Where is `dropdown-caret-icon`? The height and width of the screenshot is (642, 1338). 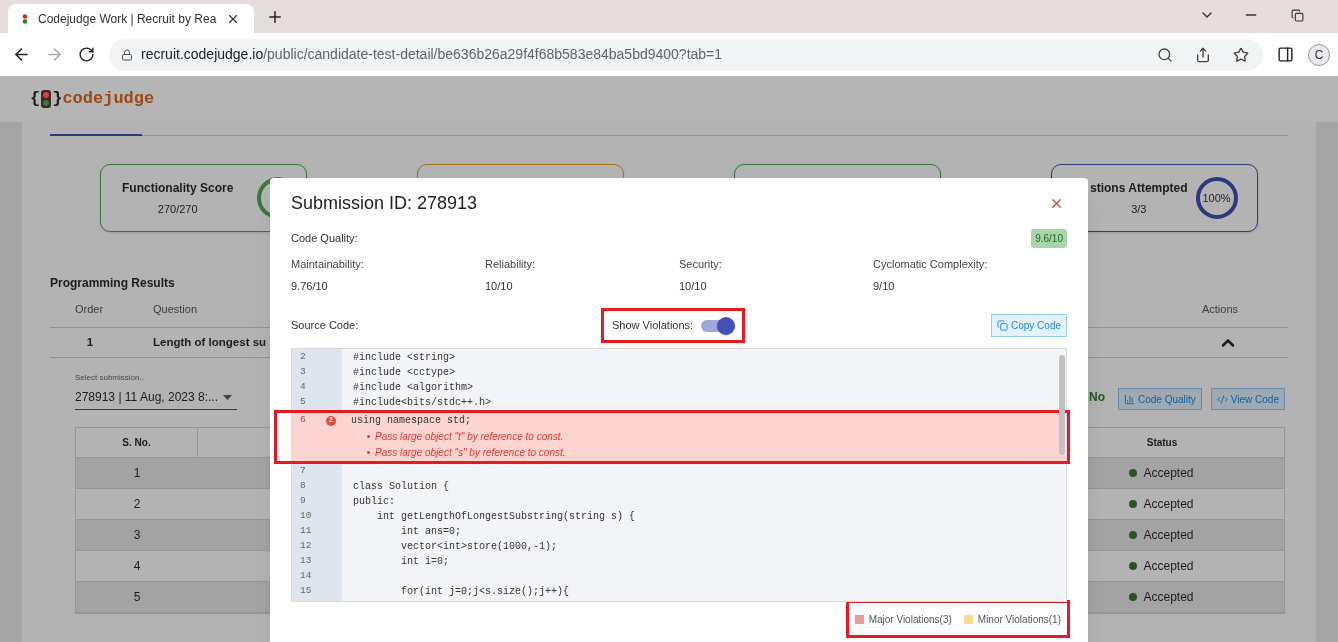
dropdown-caret-icon is located at coordinates (227, 397).